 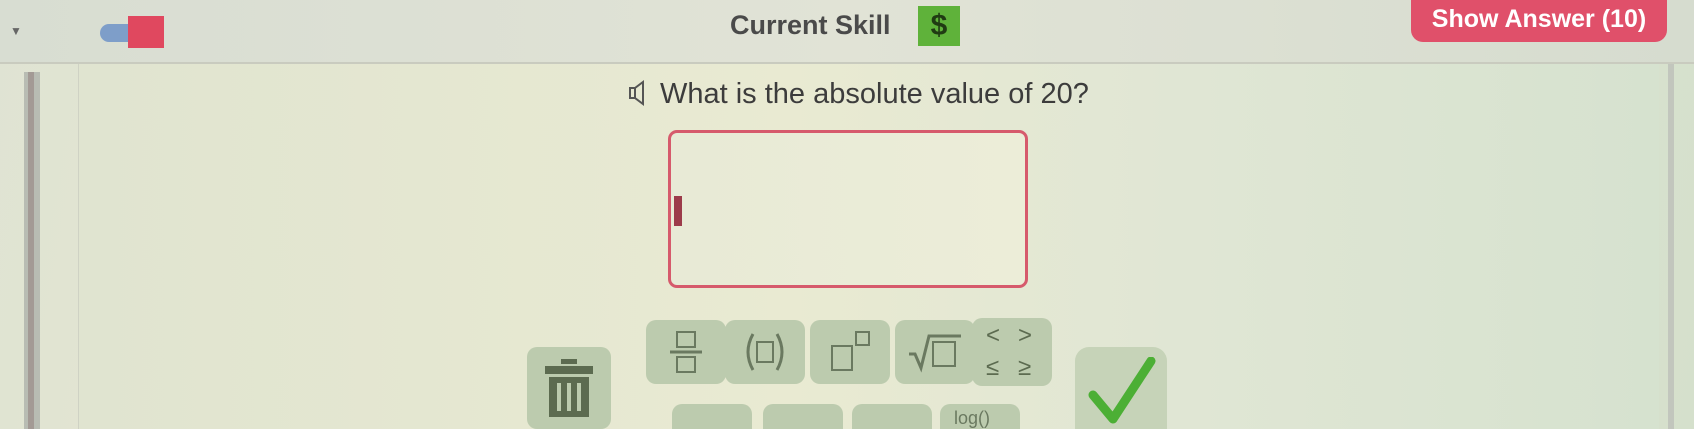 I want to click on clear-button, so click(x=569, y=388).